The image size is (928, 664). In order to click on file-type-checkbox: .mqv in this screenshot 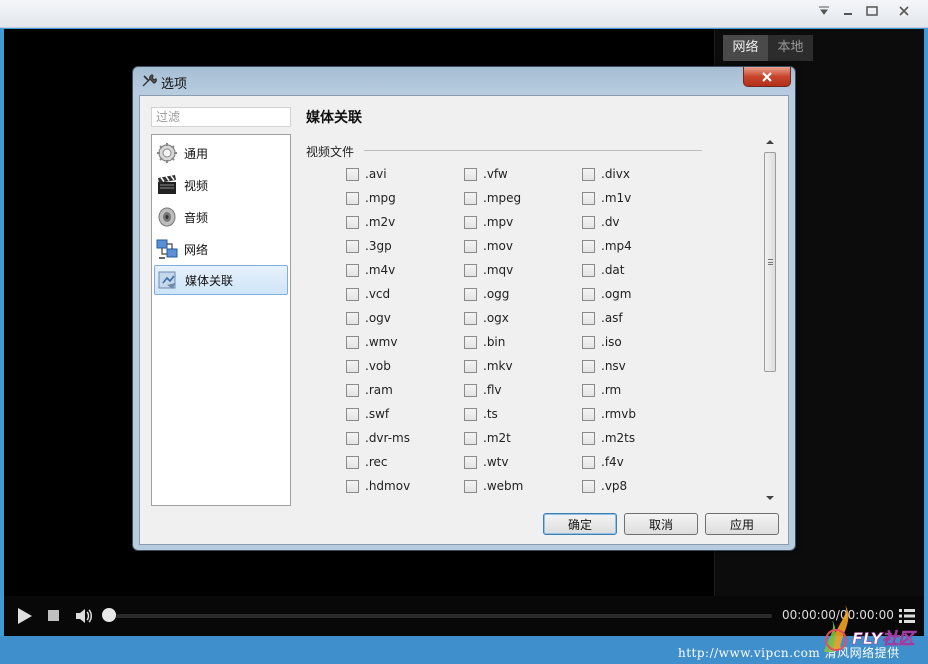, I will do `click(488, 270)`.